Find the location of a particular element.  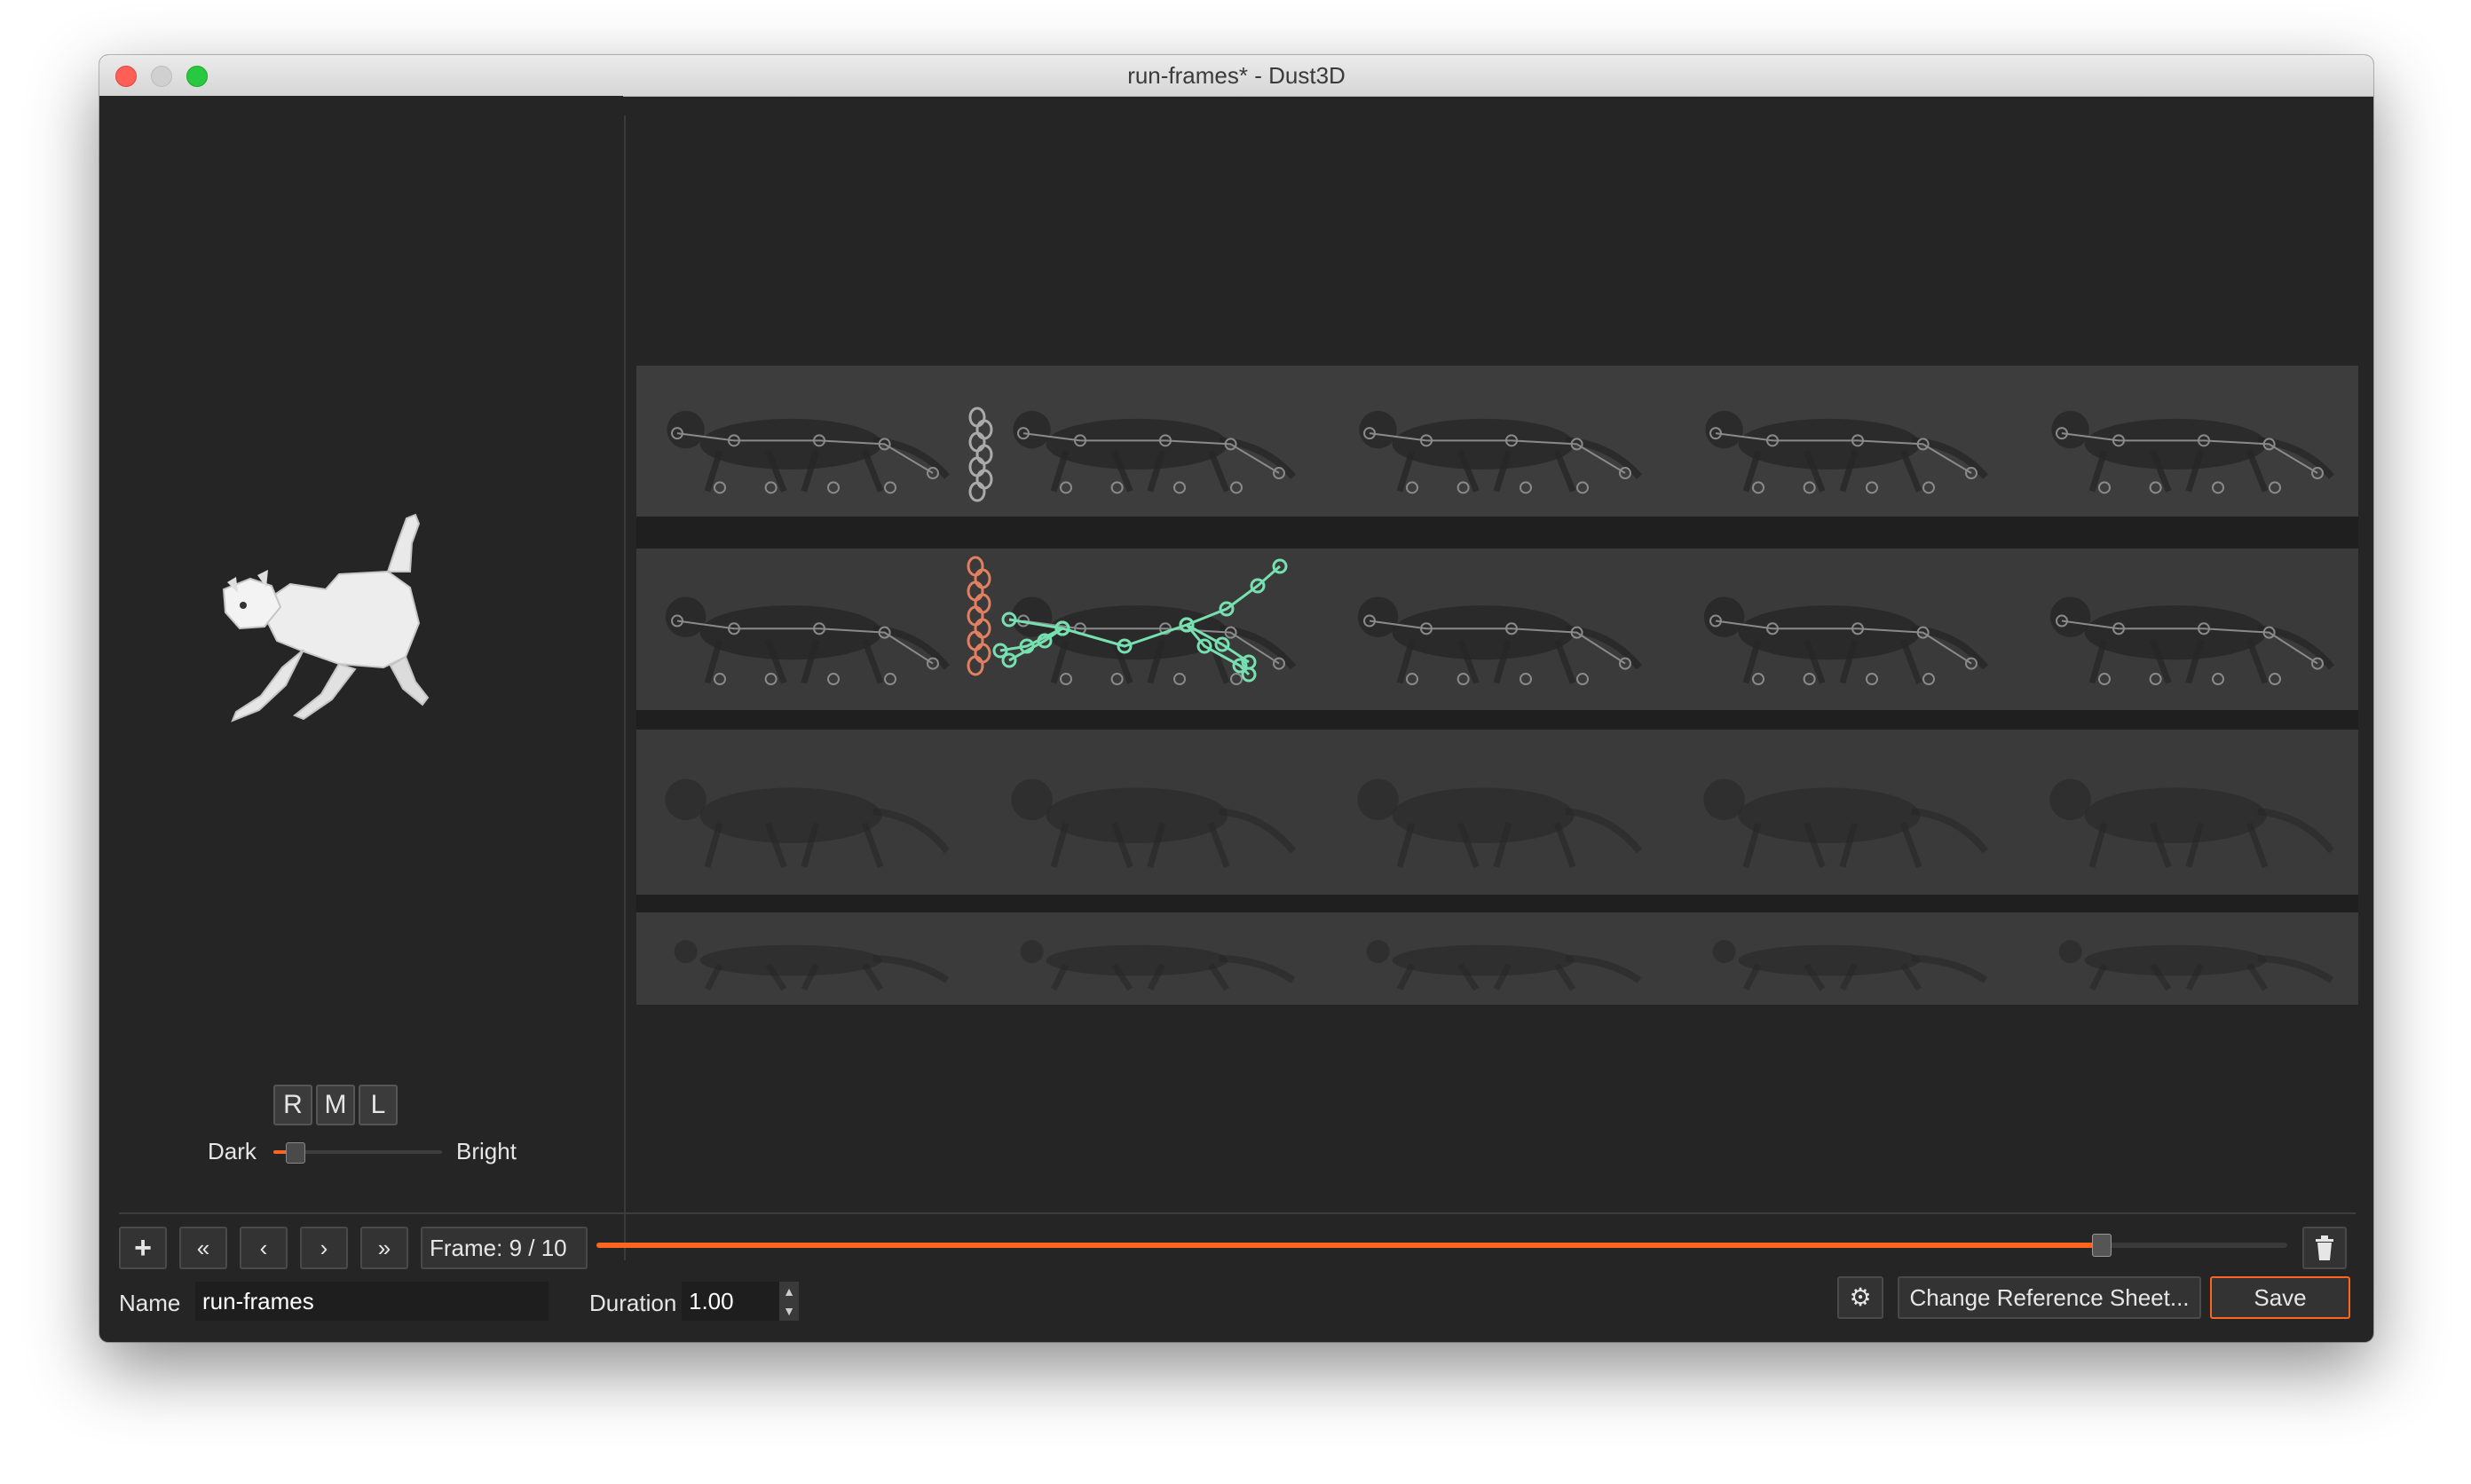

add-frame-button: + is located at coordinates (143, 1248).